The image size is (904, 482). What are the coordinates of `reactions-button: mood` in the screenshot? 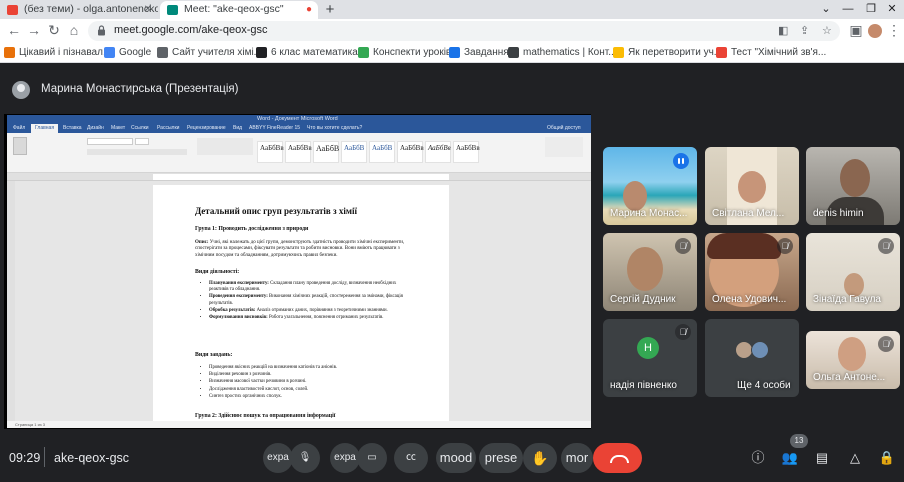 It's located at (456, 458).